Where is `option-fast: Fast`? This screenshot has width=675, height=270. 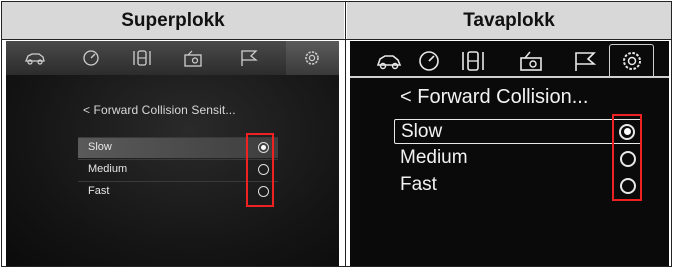 option-fast: Fast is located at coordinates (519, 185).